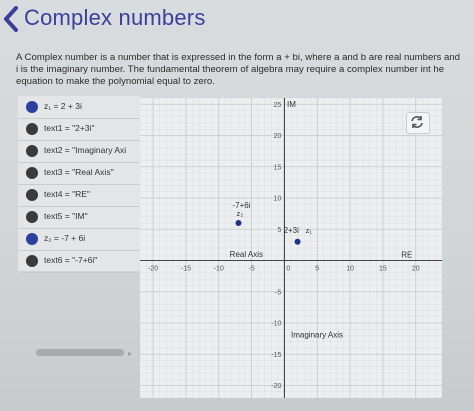  Describe the element at coordinates (278, 292) in the screenshot. I see `y-tick-label: -5` at that location.